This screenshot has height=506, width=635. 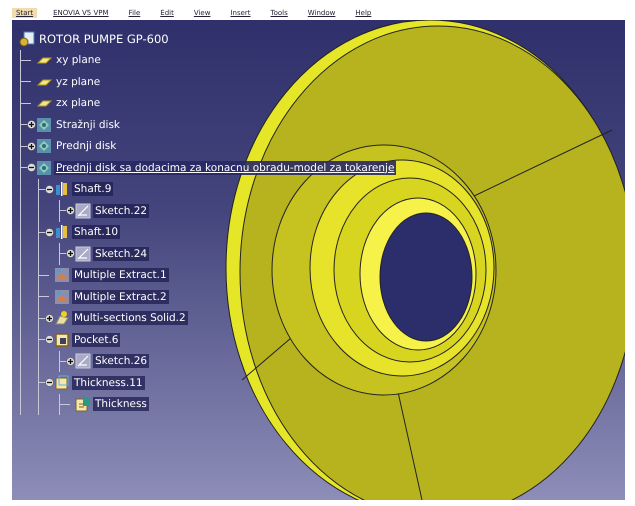 I want to click on tree-item: xy plane, so click(x=78, y=60).